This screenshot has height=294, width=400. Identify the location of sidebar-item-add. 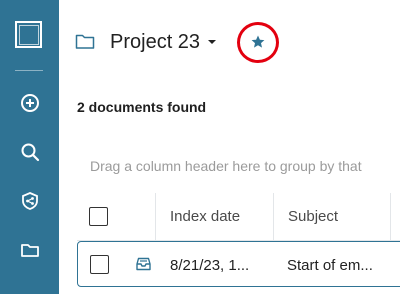
(29, 102).